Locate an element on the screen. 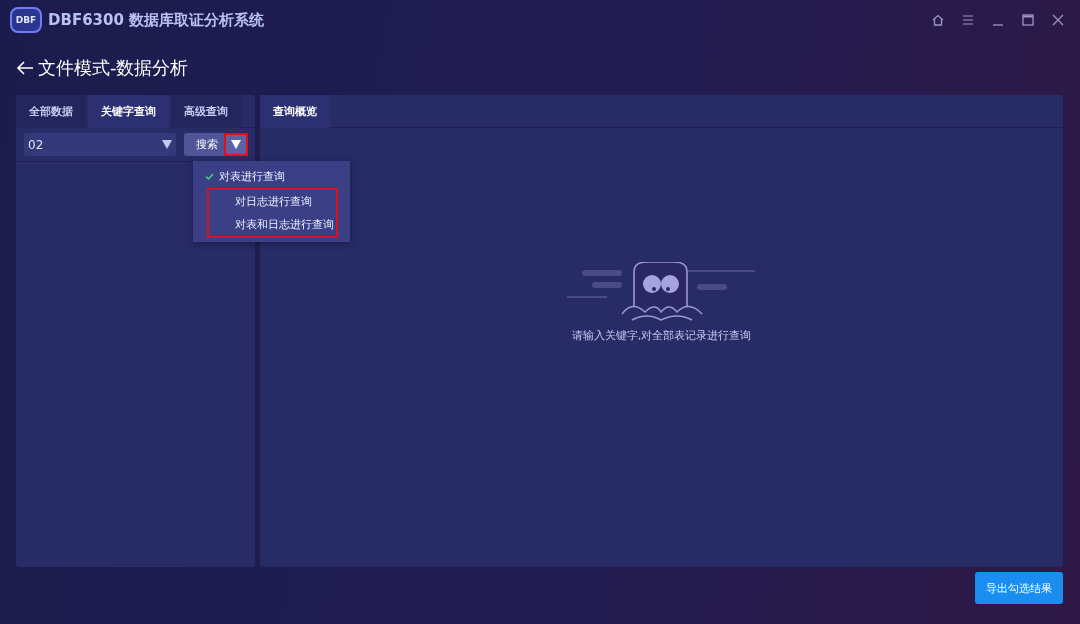  tab: 全部数据 is located at coordinates (51, 111).